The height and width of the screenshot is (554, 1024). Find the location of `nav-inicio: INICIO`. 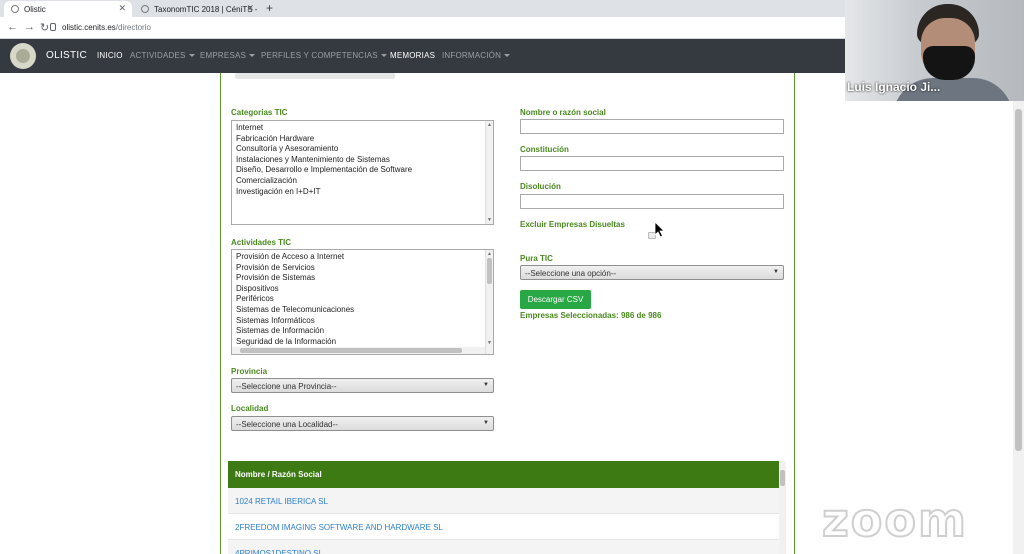

nav-inicio: INICIO is located at coordinates (110, 55).